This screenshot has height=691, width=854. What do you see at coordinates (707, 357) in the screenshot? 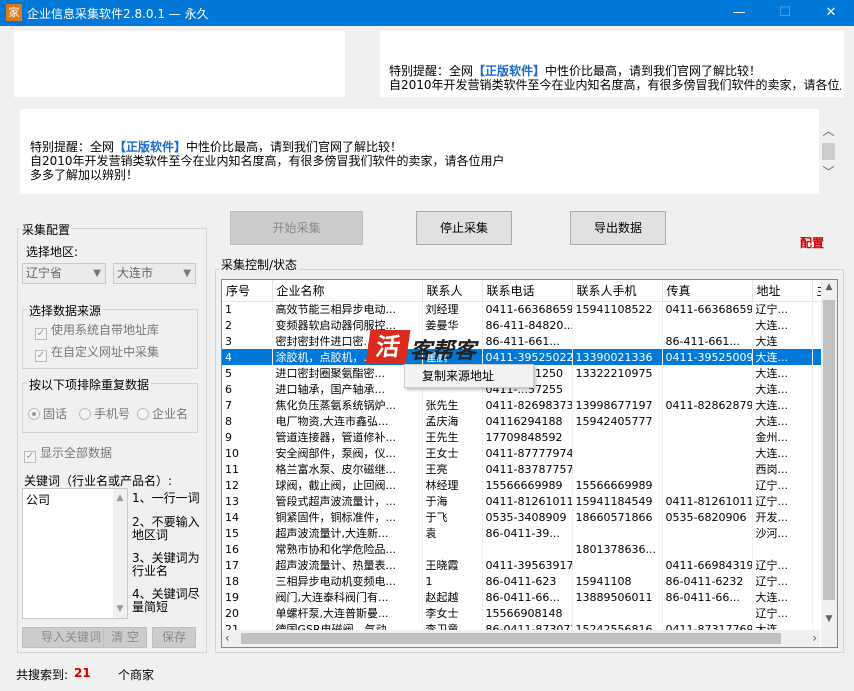
I see `table-cell: 0411-39525009` at bounding box center [707, 357].